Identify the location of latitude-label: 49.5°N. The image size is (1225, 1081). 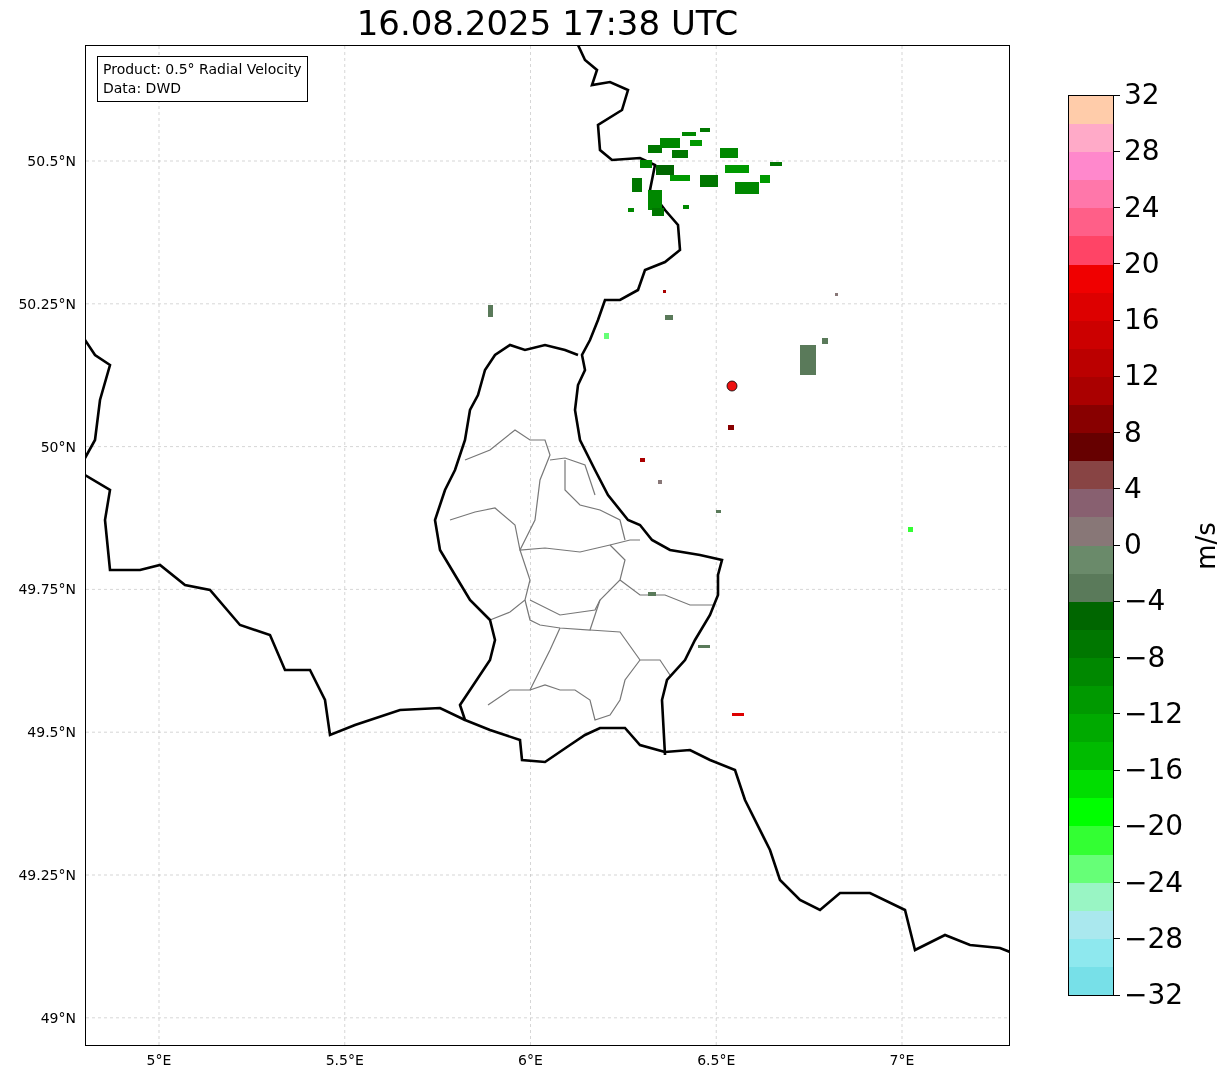
(51, 732).